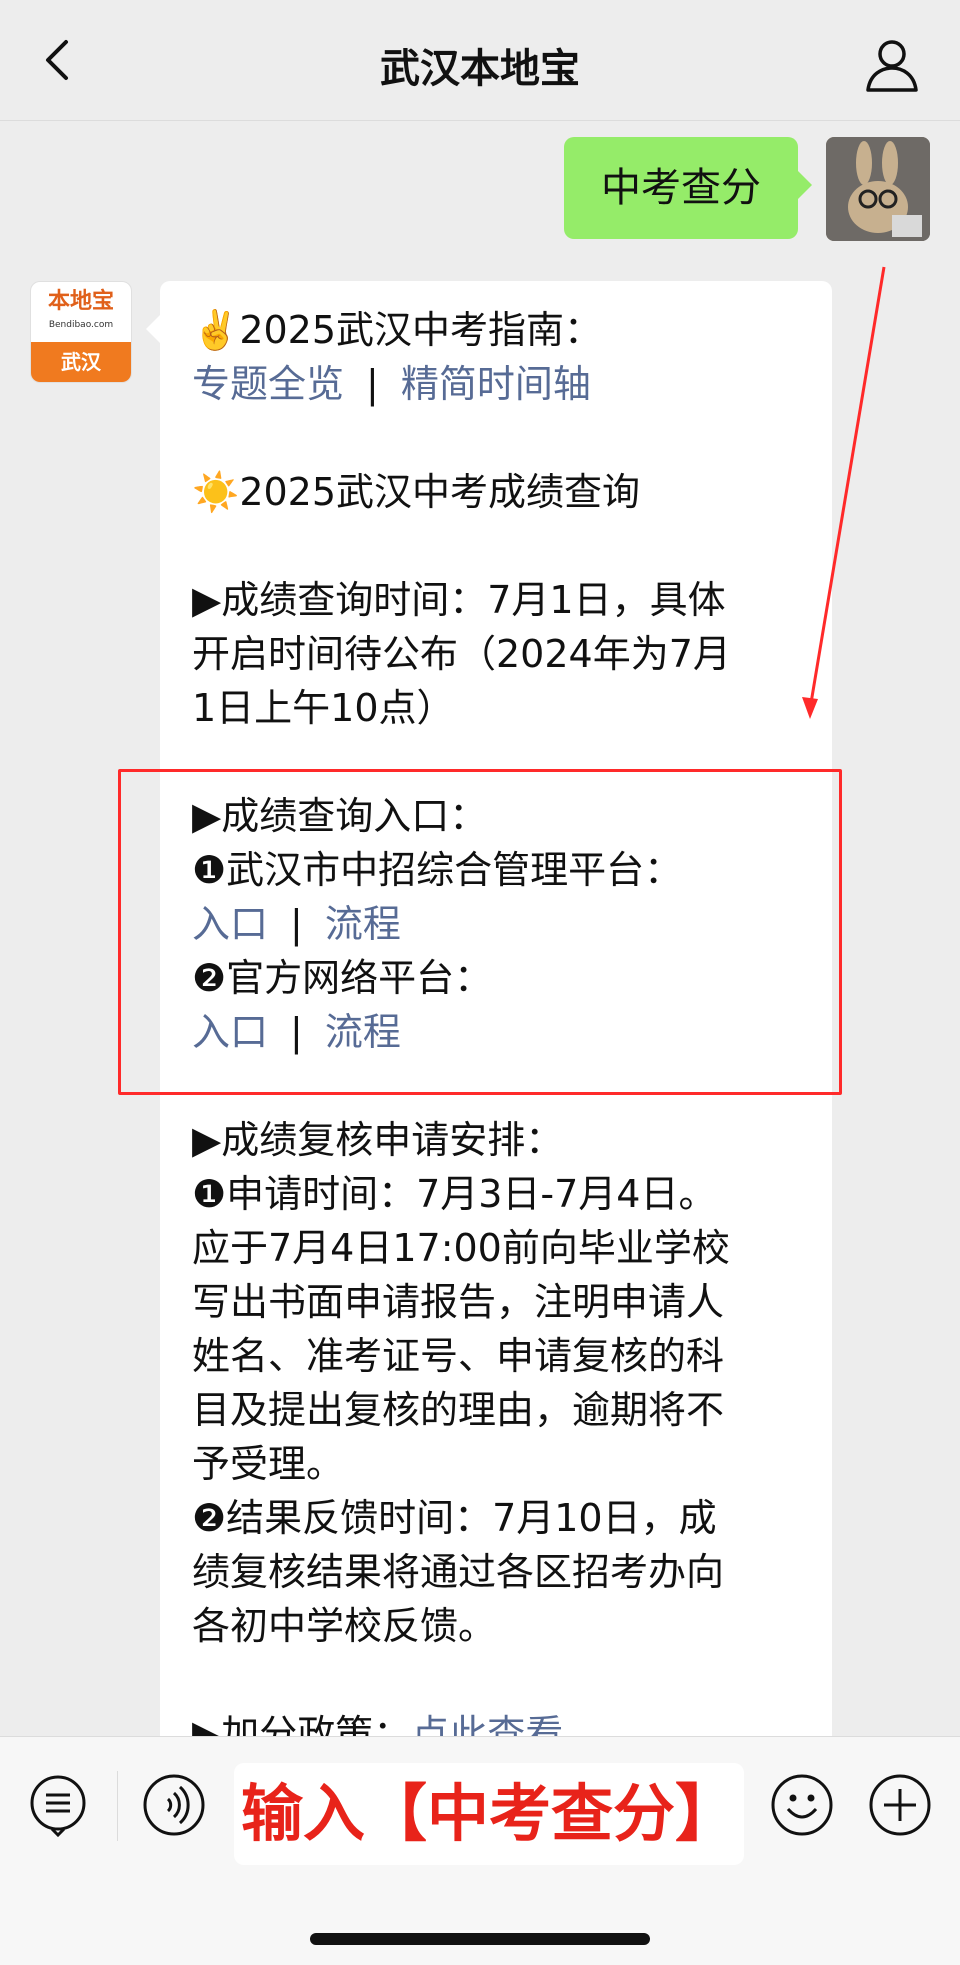 The image size is (960, 1965). What do you see at coordinates (461, 1248) in the screenshot?
I see `message-text-line: 应于7月4日17:00前向毕业学校` at bounding box center [461, 1248].